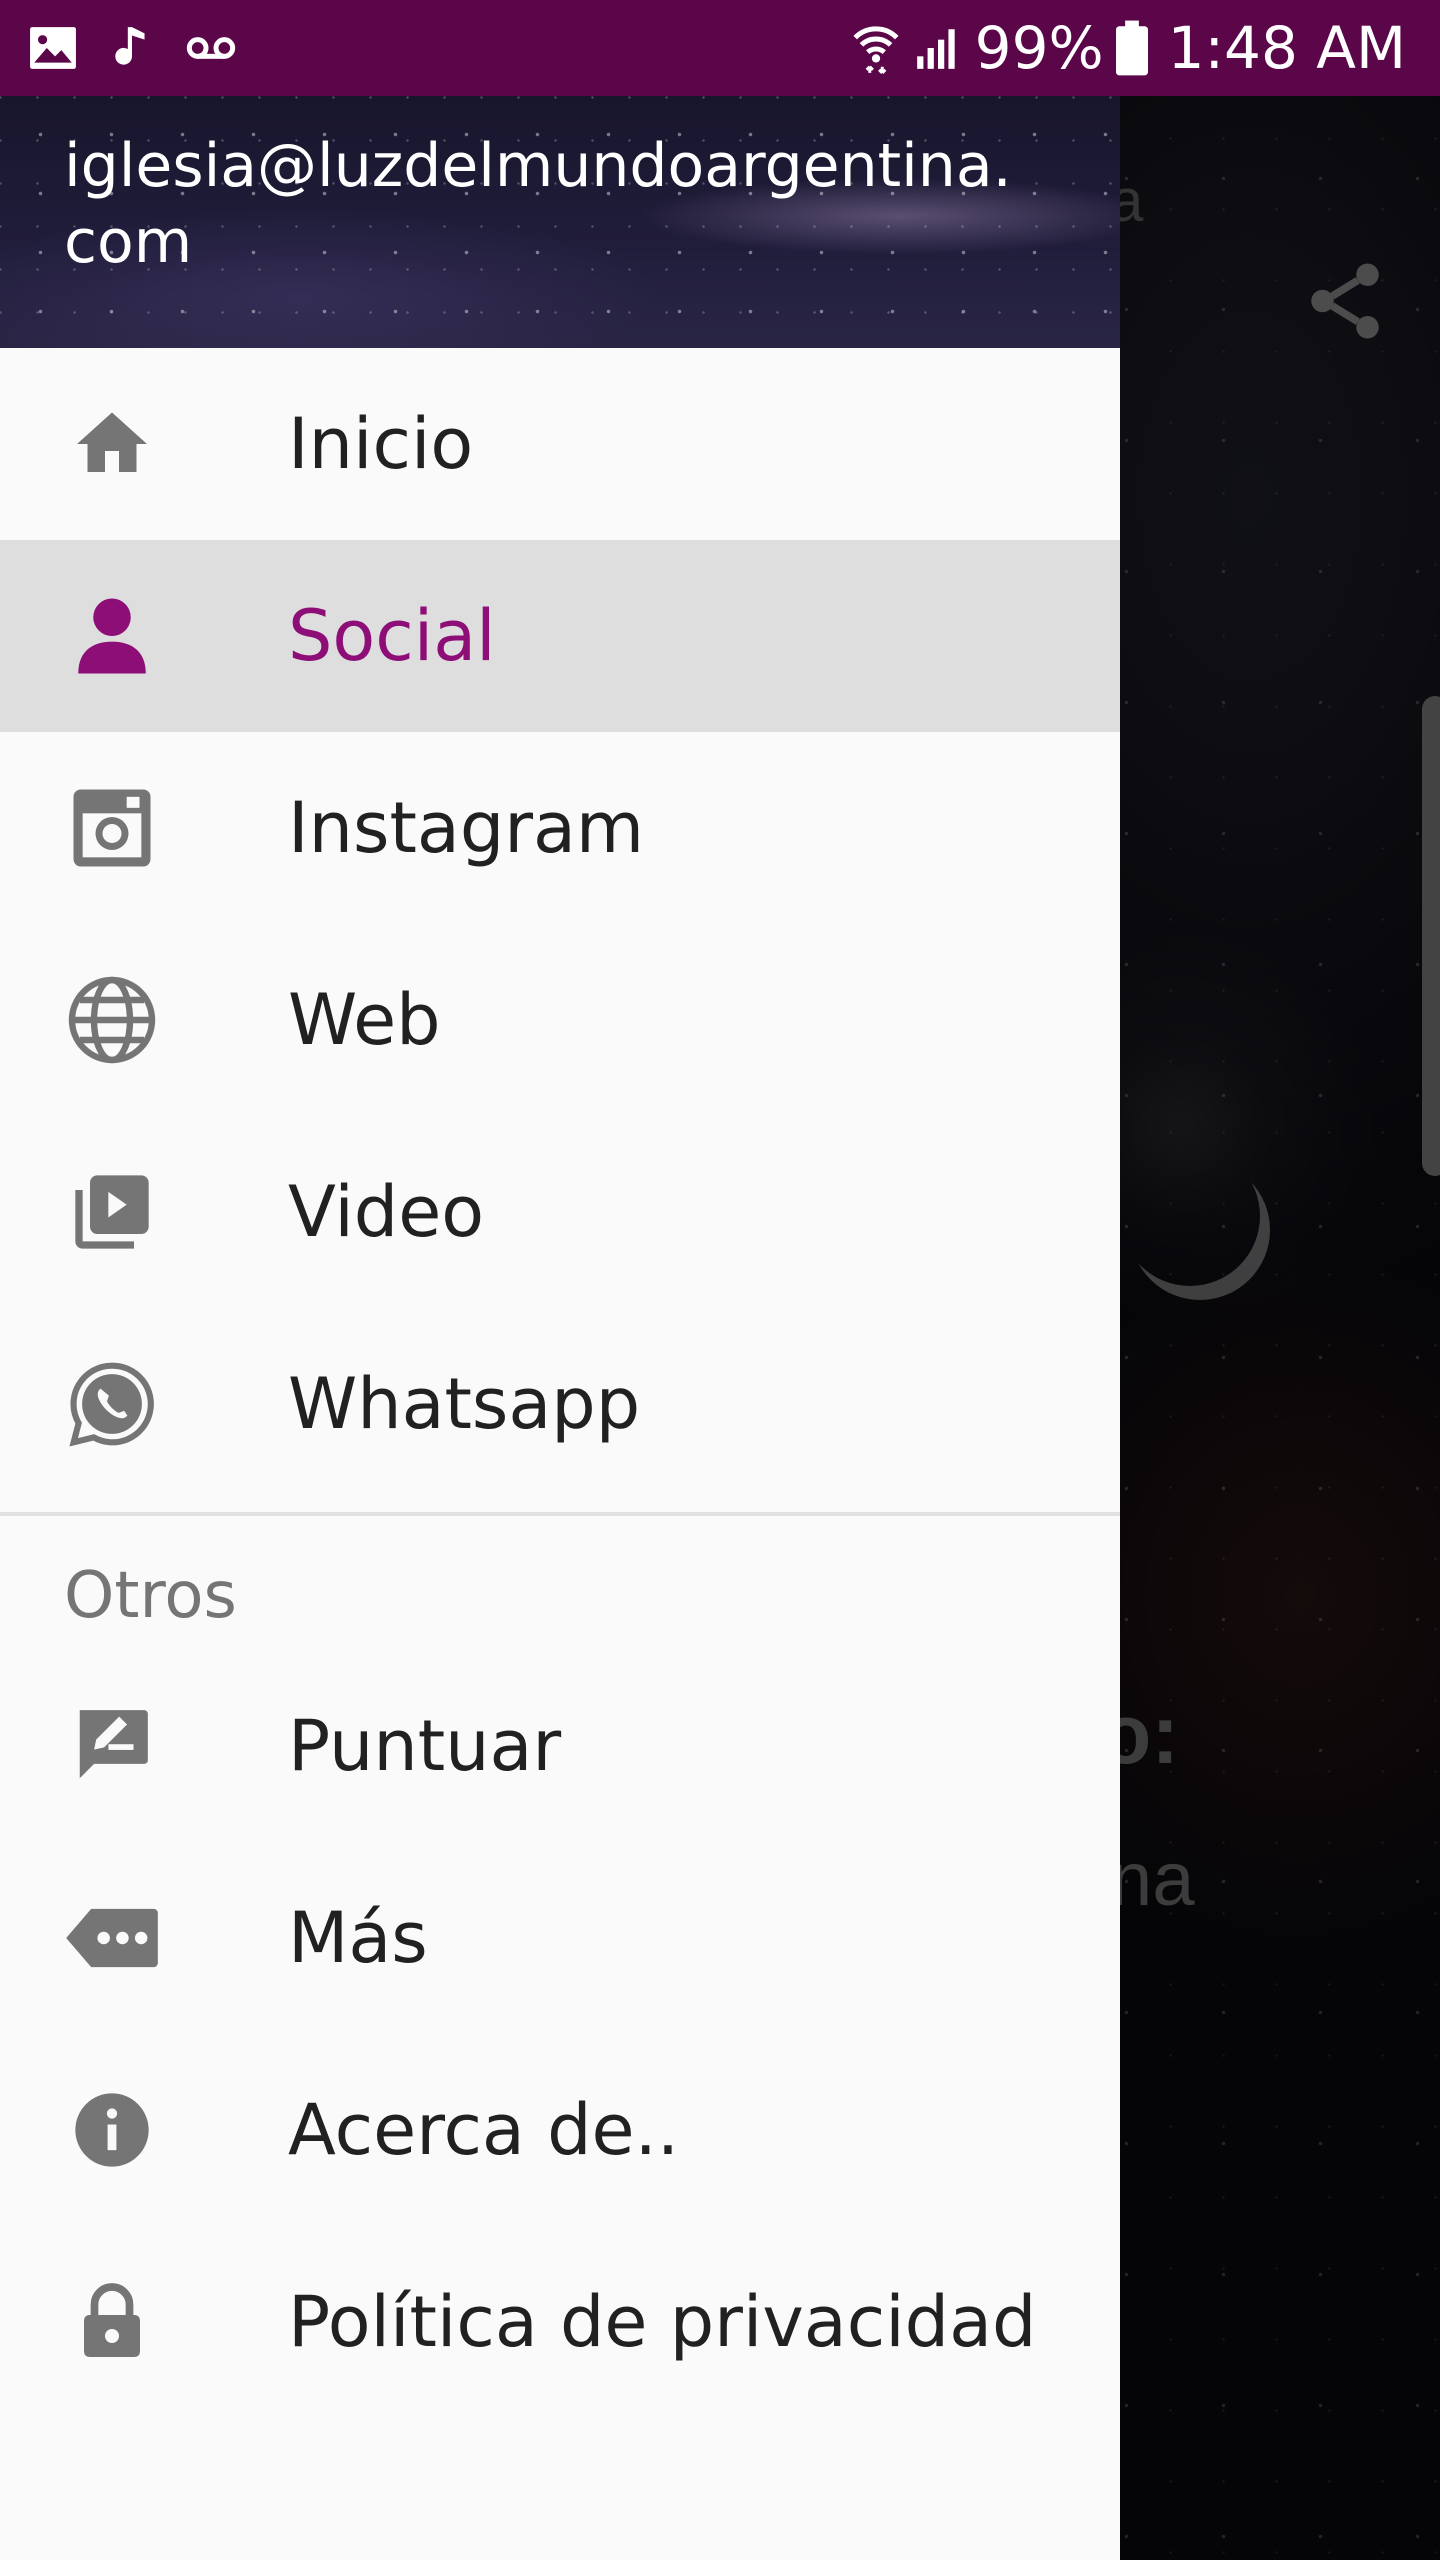 The width and height of the screenshot is (1440, 2560). I want to click on menu-item-label: Social, so click(392, 636).